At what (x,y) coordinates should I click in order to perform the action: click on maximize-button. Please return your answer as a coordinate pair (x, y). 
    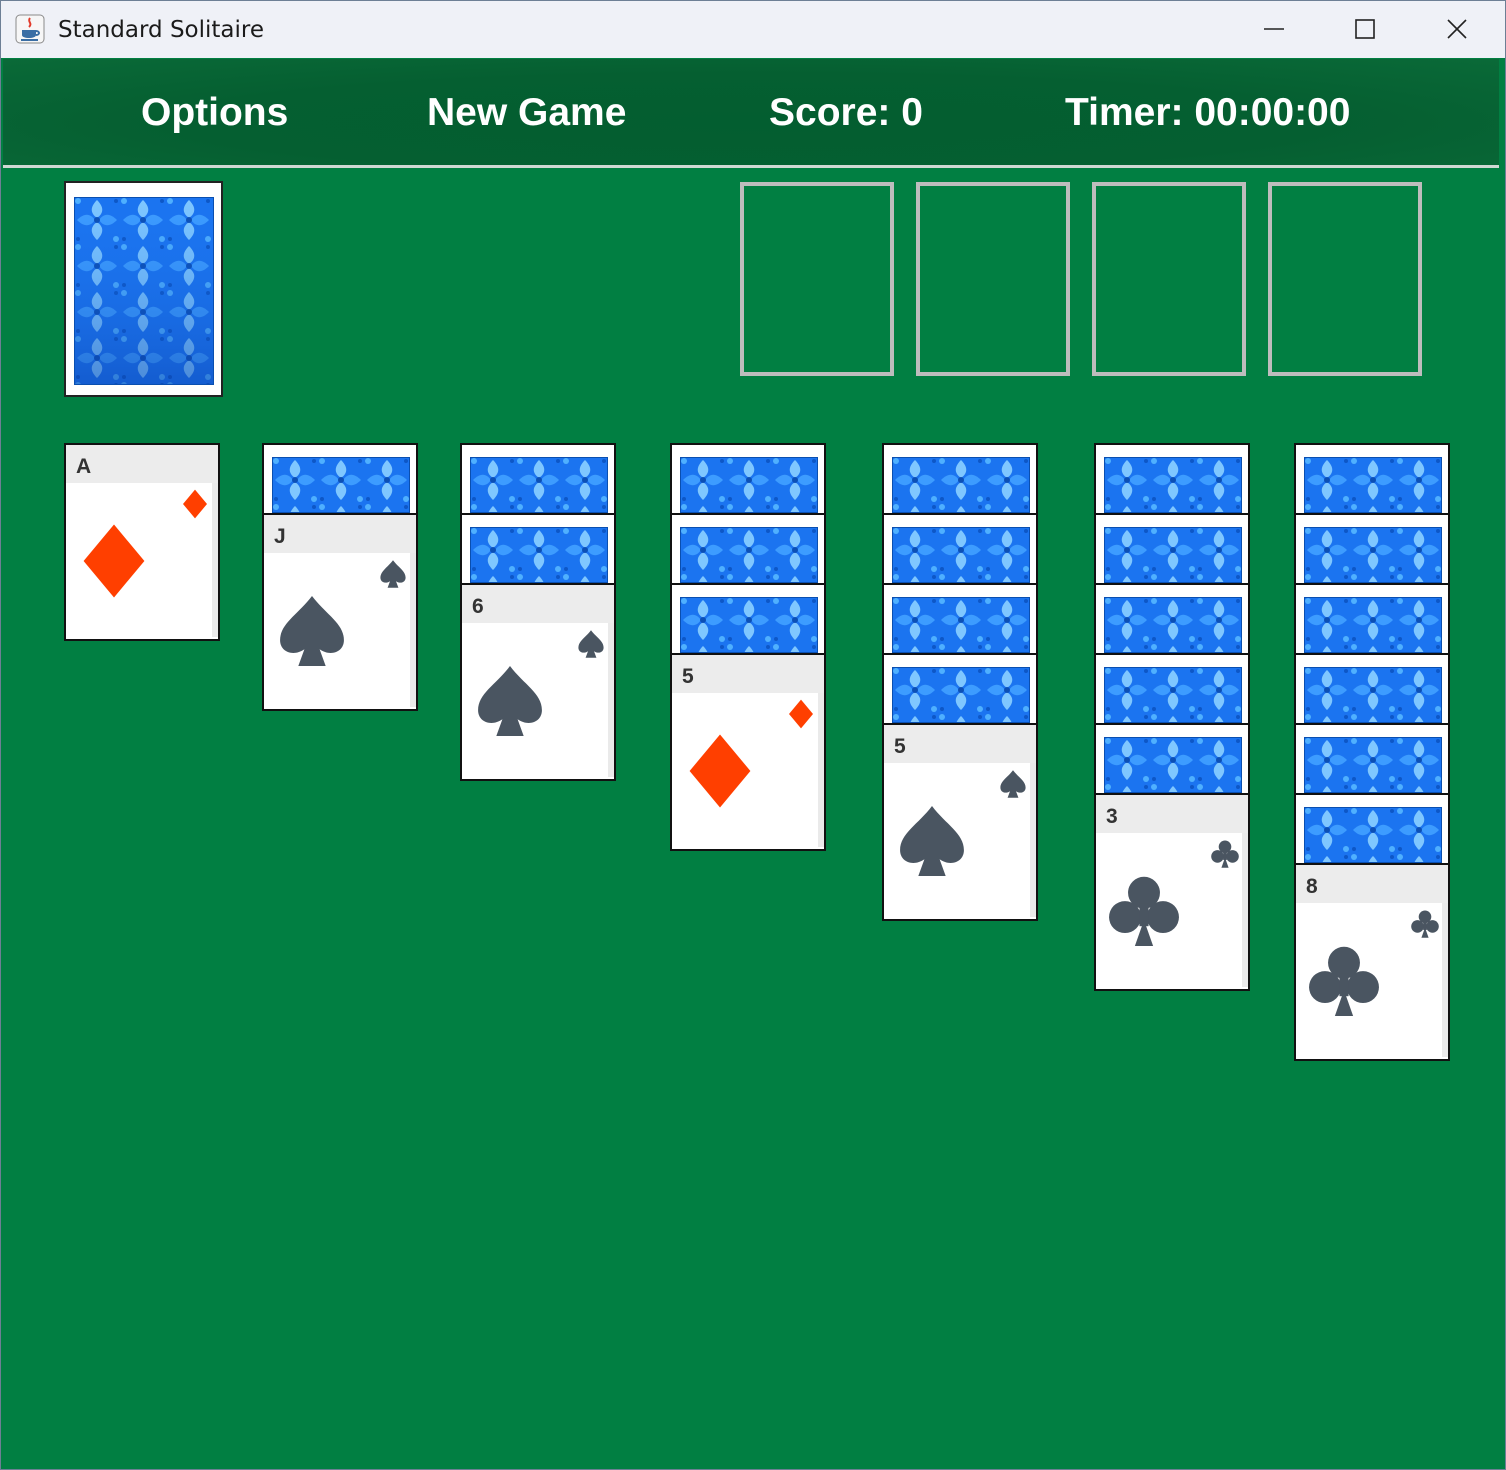
    Looking at the image, I should click on (1365, 29).